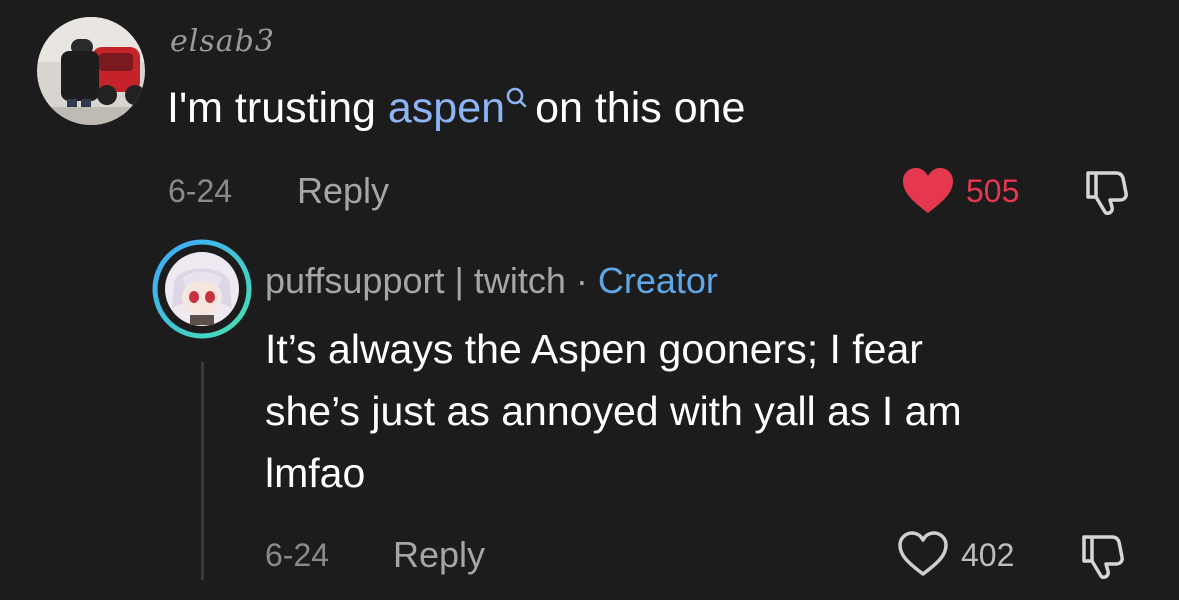 This screenshot has height=600, width=1179. What do you see at coordinates (594, 349) in the screenshot?
I see `reply-text-line: It’s always the Aspen gooners; I fear` at bounding box center [594, 349].